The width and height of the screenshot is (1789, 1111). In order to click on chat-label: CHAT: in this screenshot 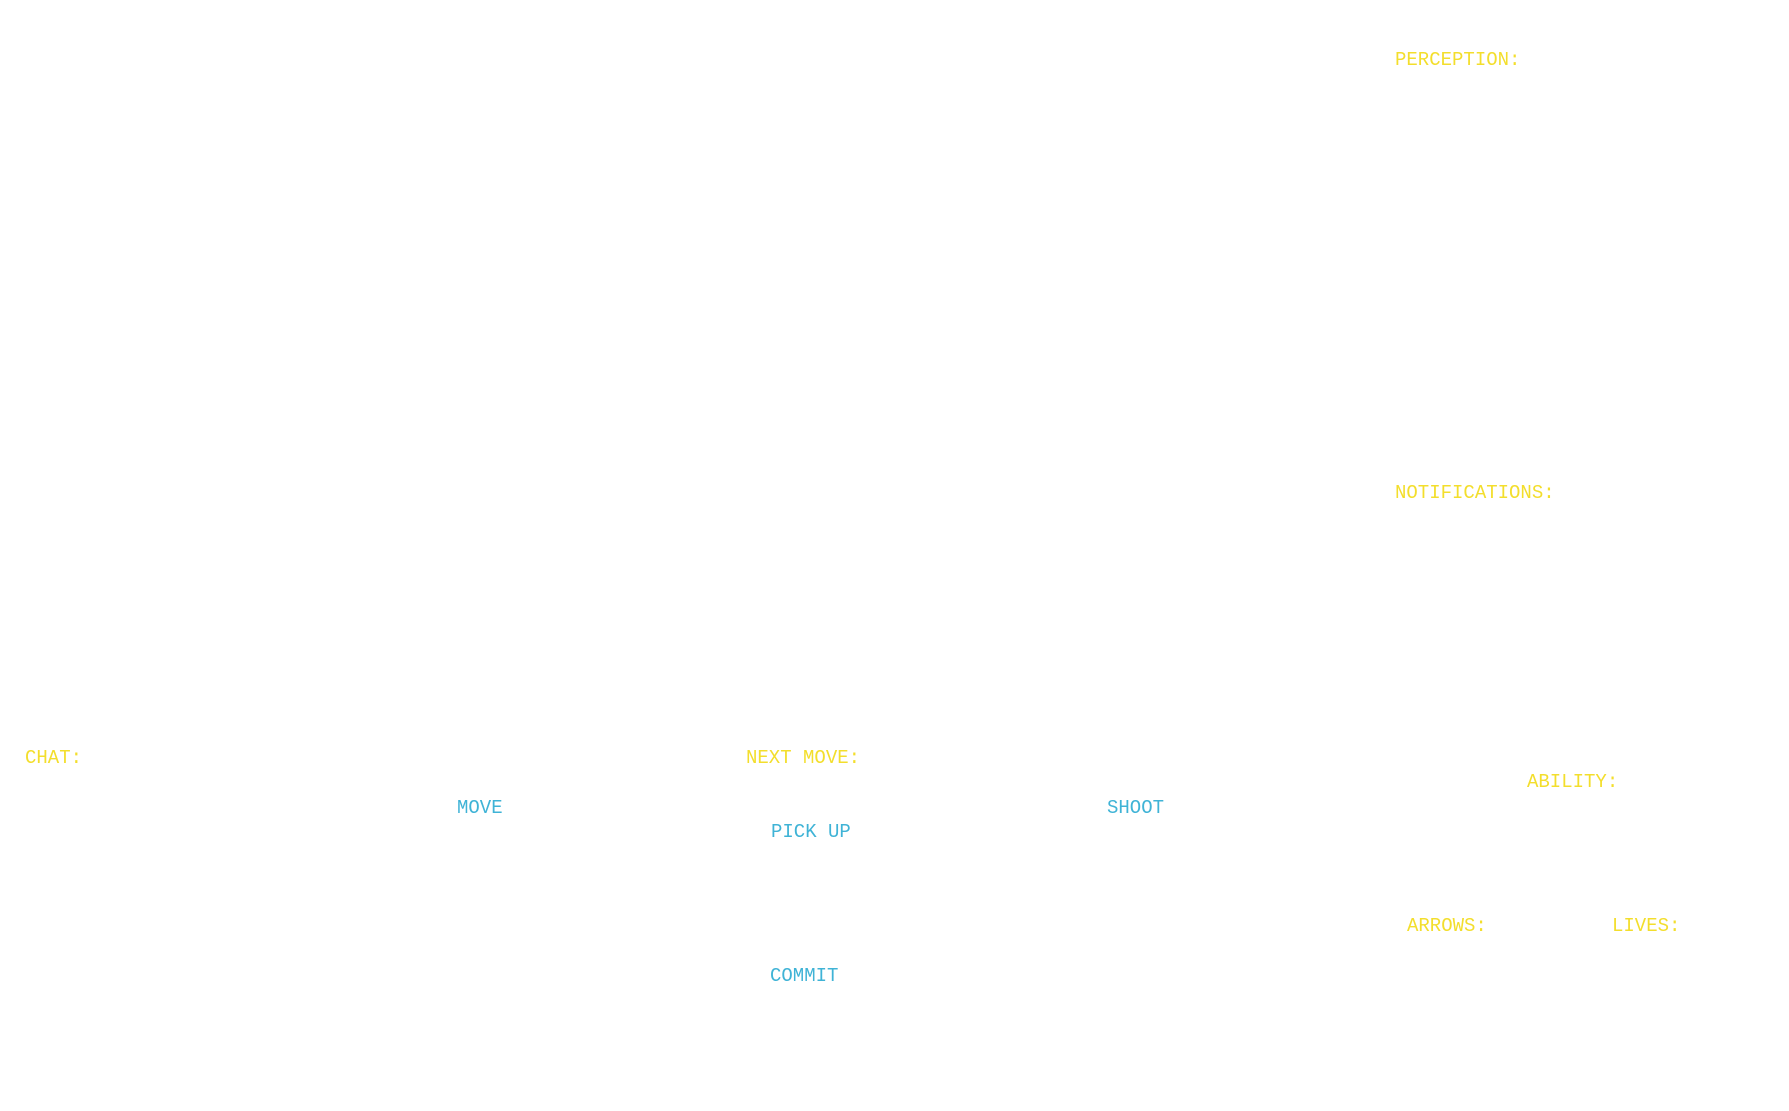, I will do `click(54, 758)`.